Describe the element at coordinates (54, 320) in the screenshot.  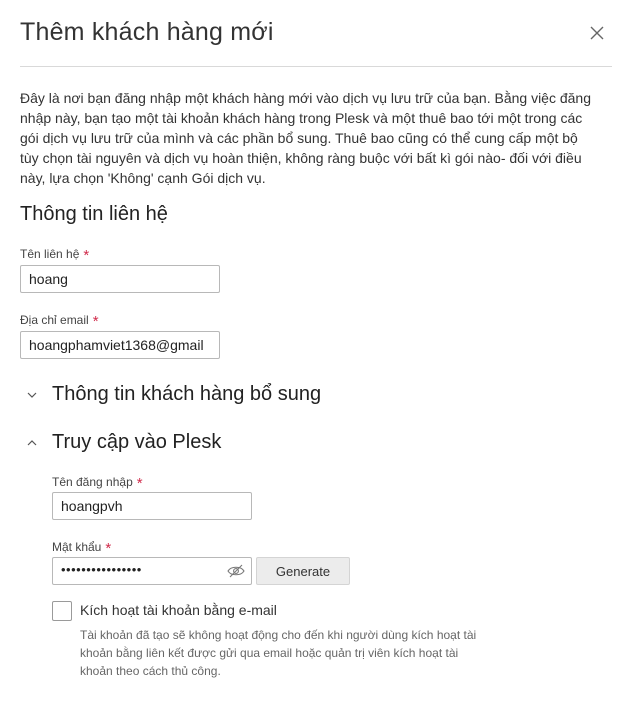
I see `email-label-text: Địa chỉ email` at that location.